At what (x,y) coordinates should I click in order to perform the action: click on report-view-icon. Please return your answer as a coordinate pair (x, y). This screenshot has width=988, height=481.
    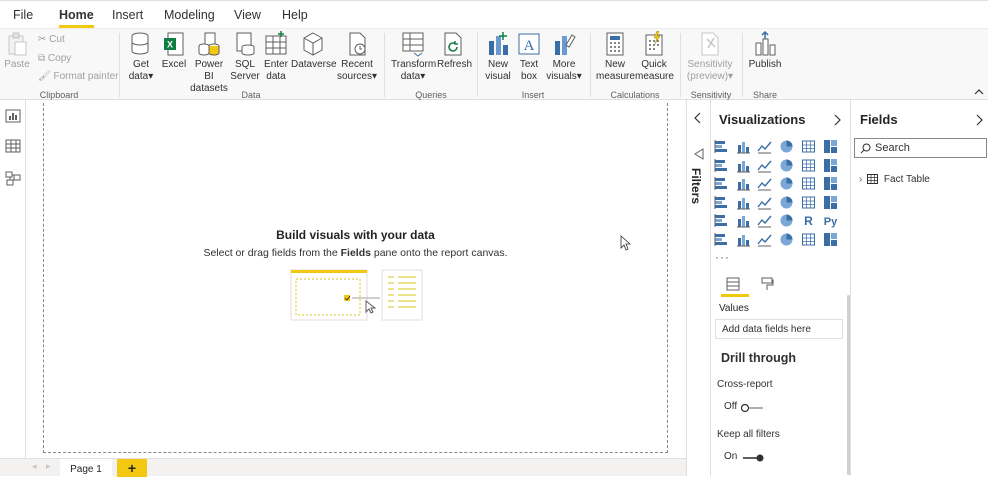
    Looking at the image, I should click on (13, 116).